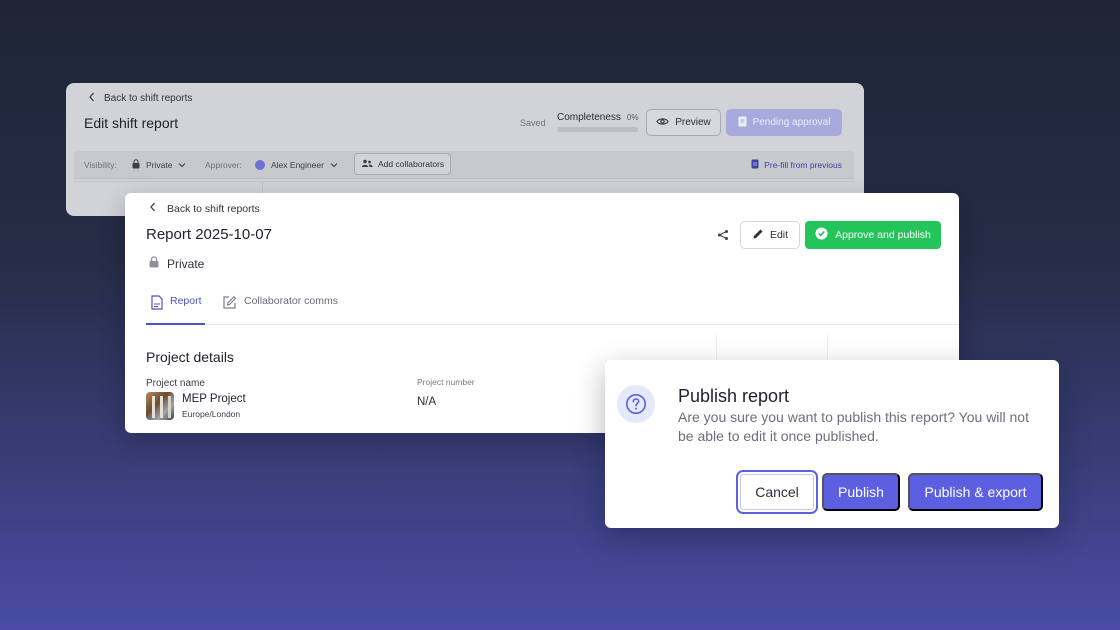  Describe the element at coordinates (803, 165) in the screenshot. I see `prefill-label: Pre-fill from previous` at that location.